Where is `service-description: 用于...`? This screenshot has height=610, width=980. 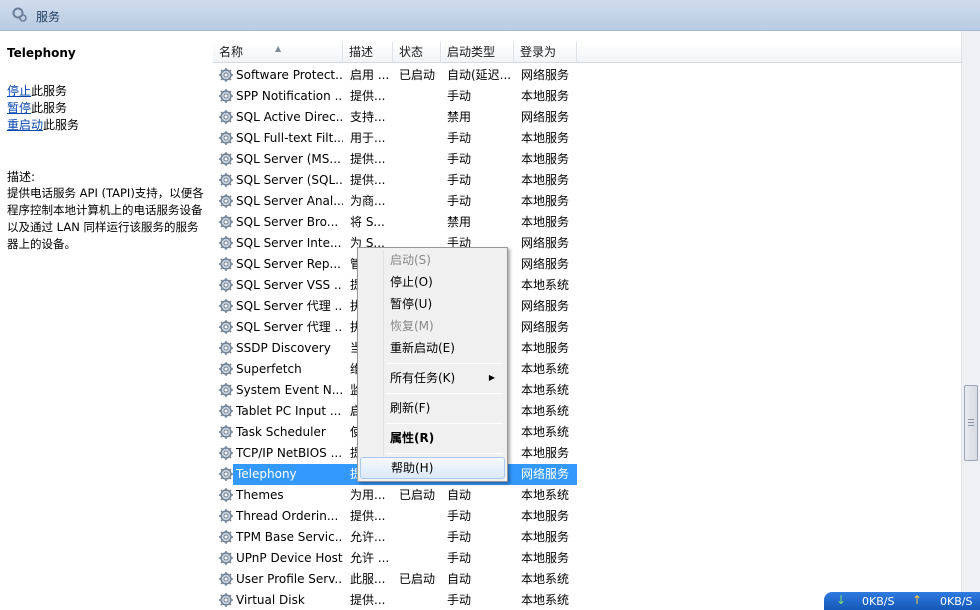 service-description: 用于... is located at coordinates (368, 138).